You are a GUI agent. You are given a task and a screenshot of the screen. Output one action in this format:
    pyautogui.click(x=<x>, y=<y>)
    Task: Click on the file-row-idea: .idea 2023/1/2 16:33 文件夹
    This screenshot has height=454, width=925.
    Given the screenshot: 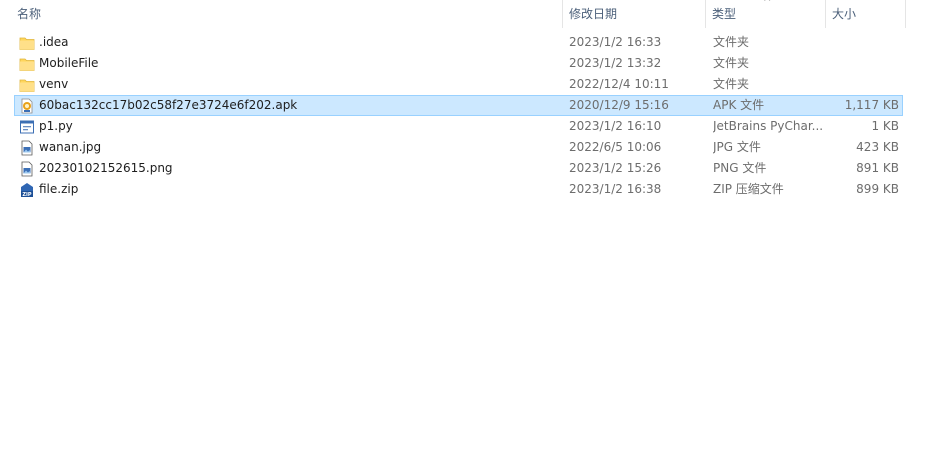 What is the action you would take?
    pyautogui.click(x=458, y=42)
    